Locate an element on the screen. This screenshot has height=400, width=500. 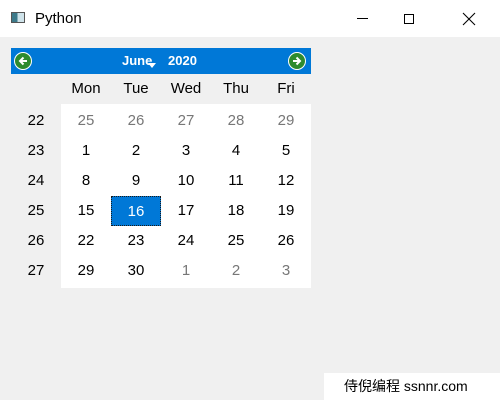
date-cell: 18 is located at coordinates (236, 211).